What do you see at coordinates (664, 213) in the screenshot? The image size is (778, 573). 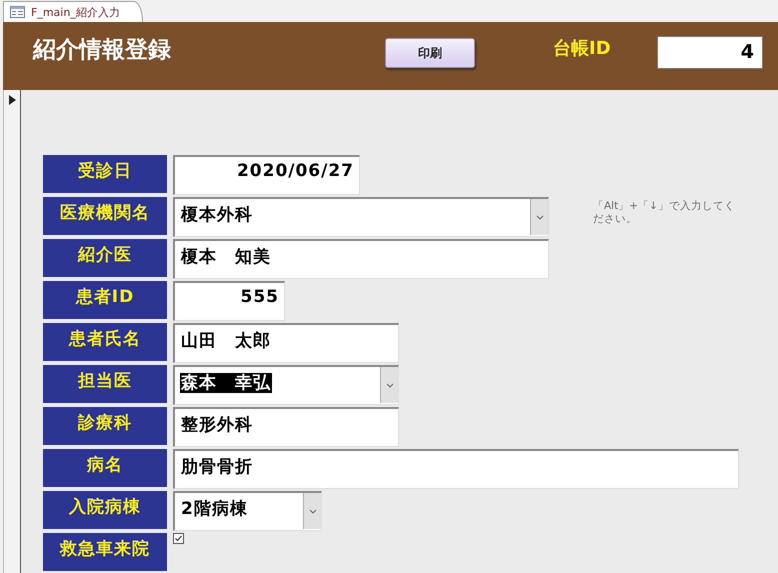 I see `hint-text: 「Alt」+「↓」で入力してください。` at bounding box center [664, 213].